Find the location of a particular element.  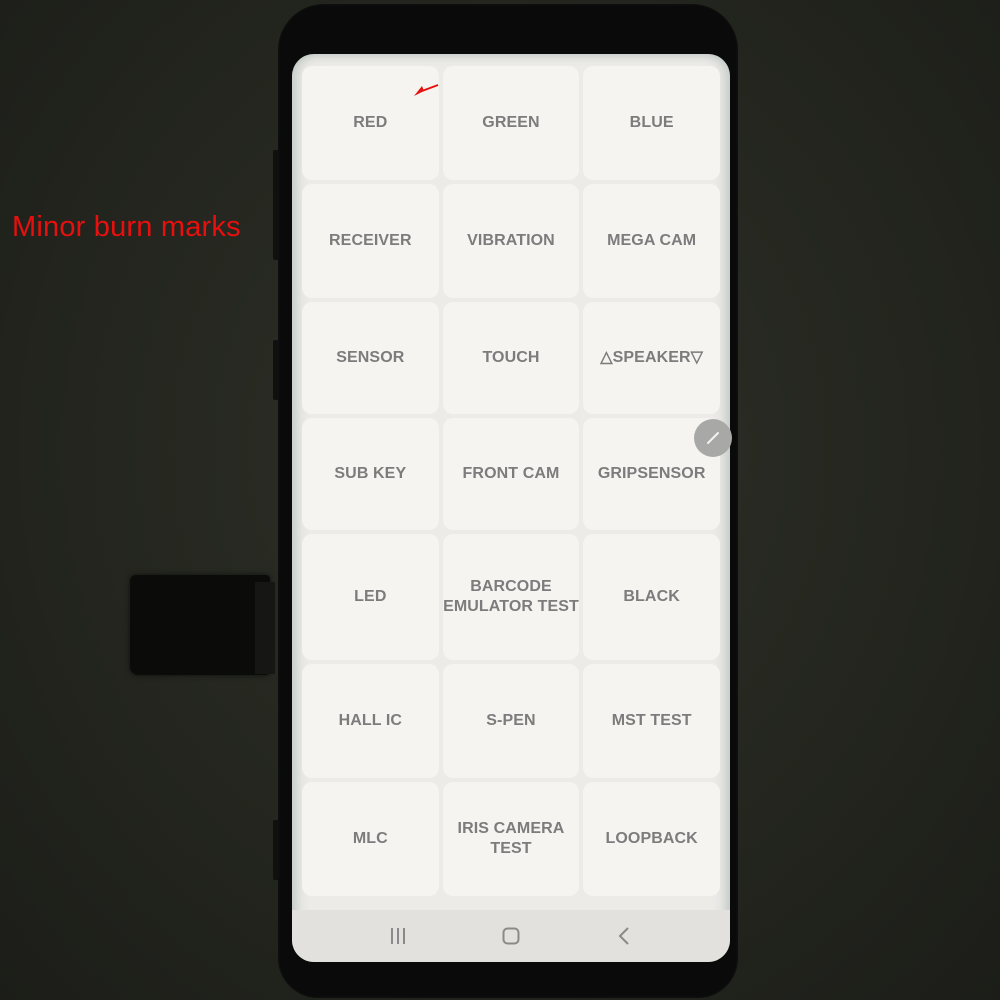

home-icon is located at coordinates (511, 936).